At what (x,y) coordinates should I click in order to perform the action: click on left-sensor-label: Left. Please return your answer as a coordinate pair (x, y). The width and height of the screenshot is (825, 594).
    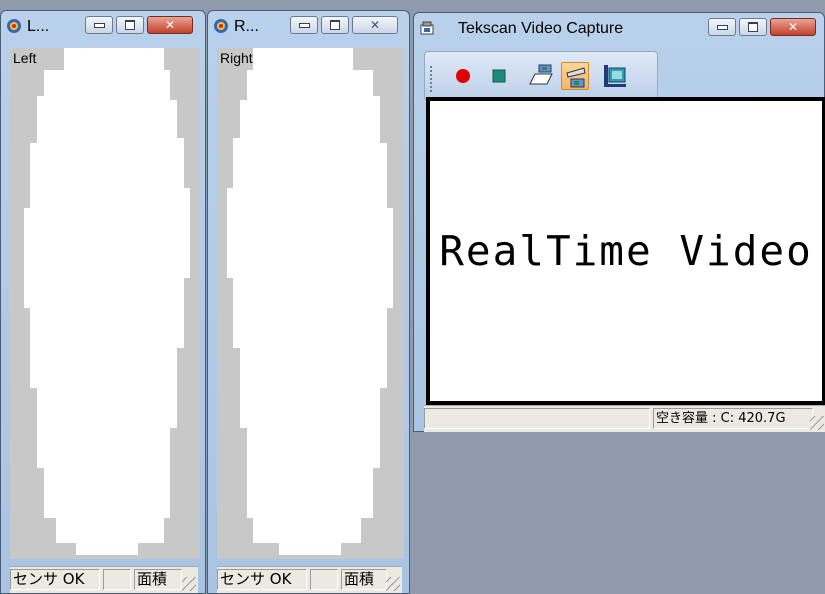
    Looking at the image, I should click on (25, 58).